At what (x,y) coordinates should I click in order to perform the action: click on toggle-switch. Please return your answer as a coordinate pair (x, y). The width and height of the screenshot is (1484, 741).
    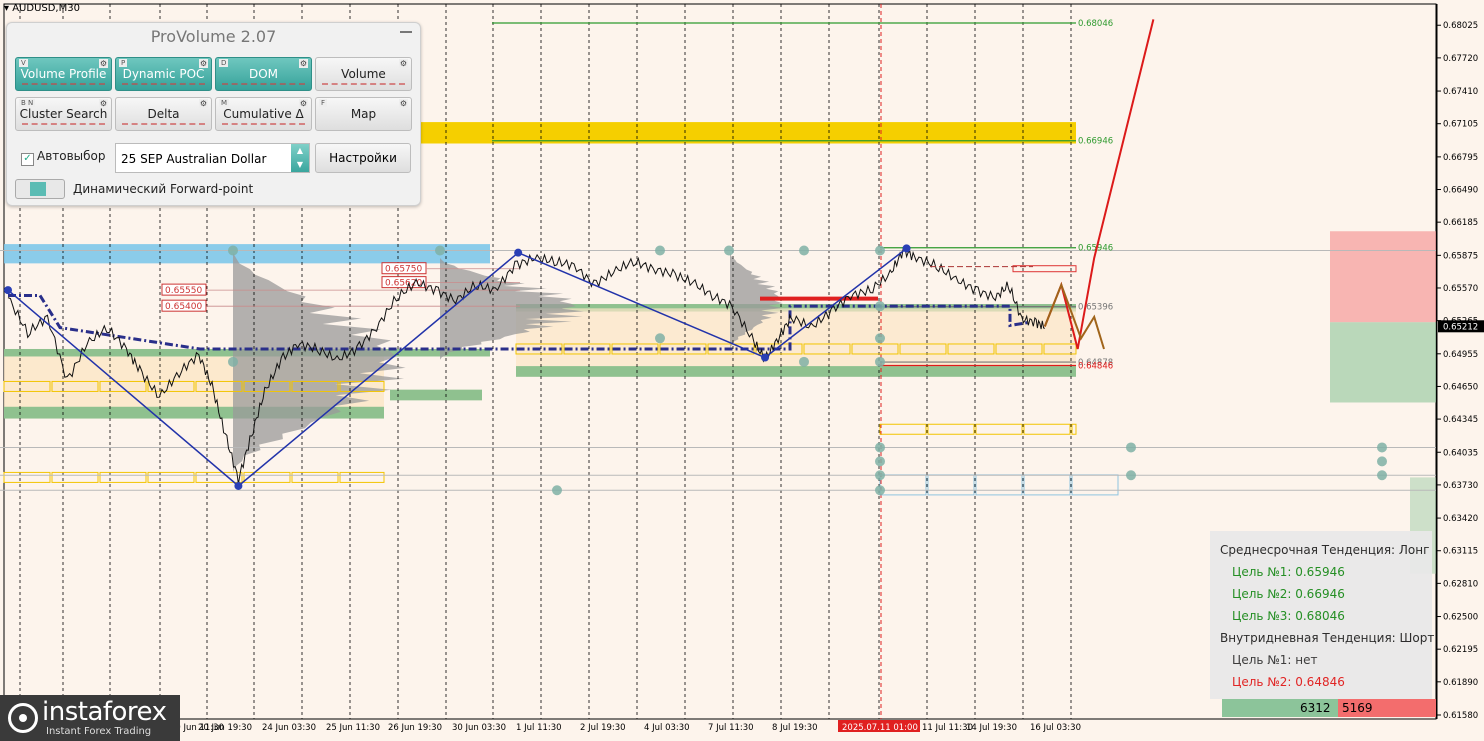
    Looking at the image, I should click on (40, 189).